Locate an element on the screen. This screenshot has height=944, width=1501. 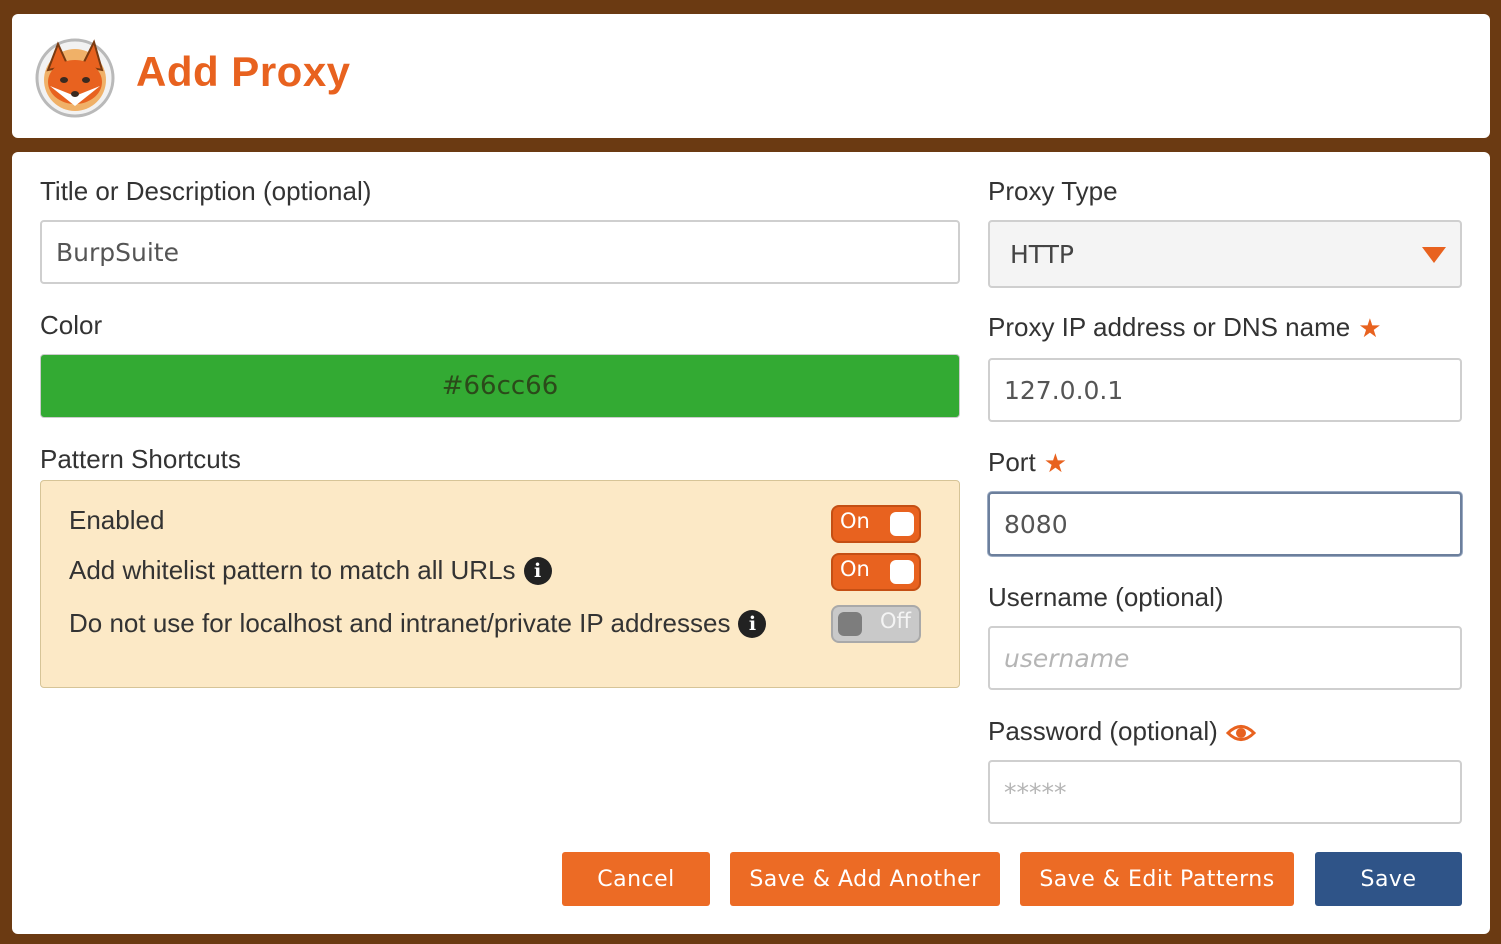
proxy-ip-label: Proxy IP address or DNS name ★ is located at coordinates (1185, 328).